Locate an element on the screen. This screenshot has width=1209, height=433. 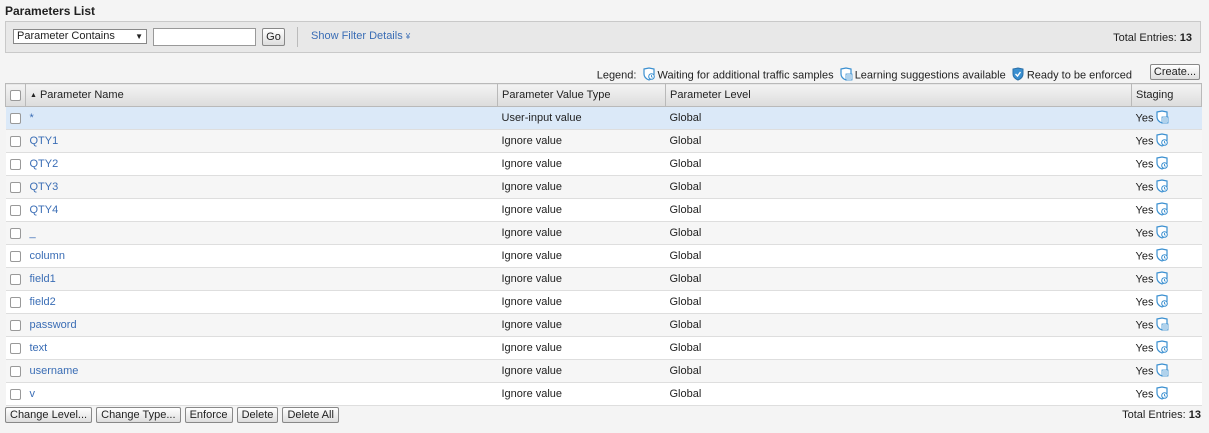
select-all-header is located at coordinates (15, 95).